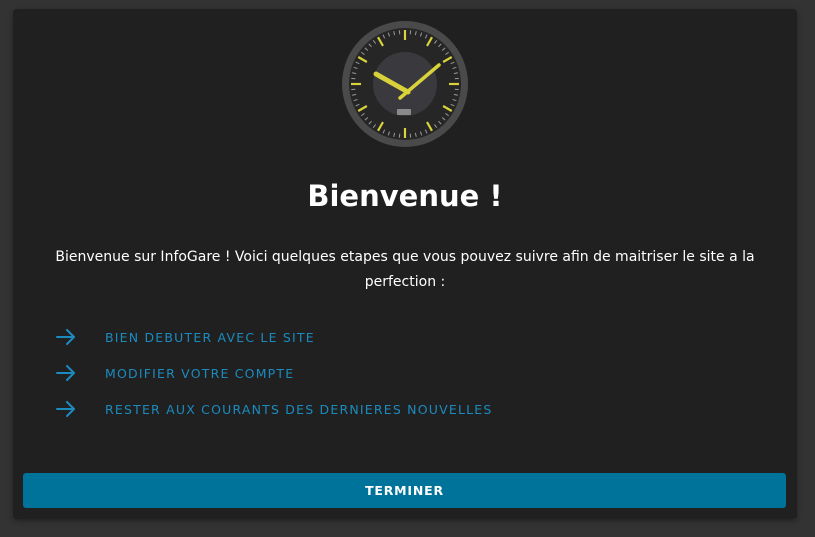 This screenshot has height=537, width=815. I want to click on step-get-started: BIEN DEBUTER AVEC LE SITE, so click(406, 337).